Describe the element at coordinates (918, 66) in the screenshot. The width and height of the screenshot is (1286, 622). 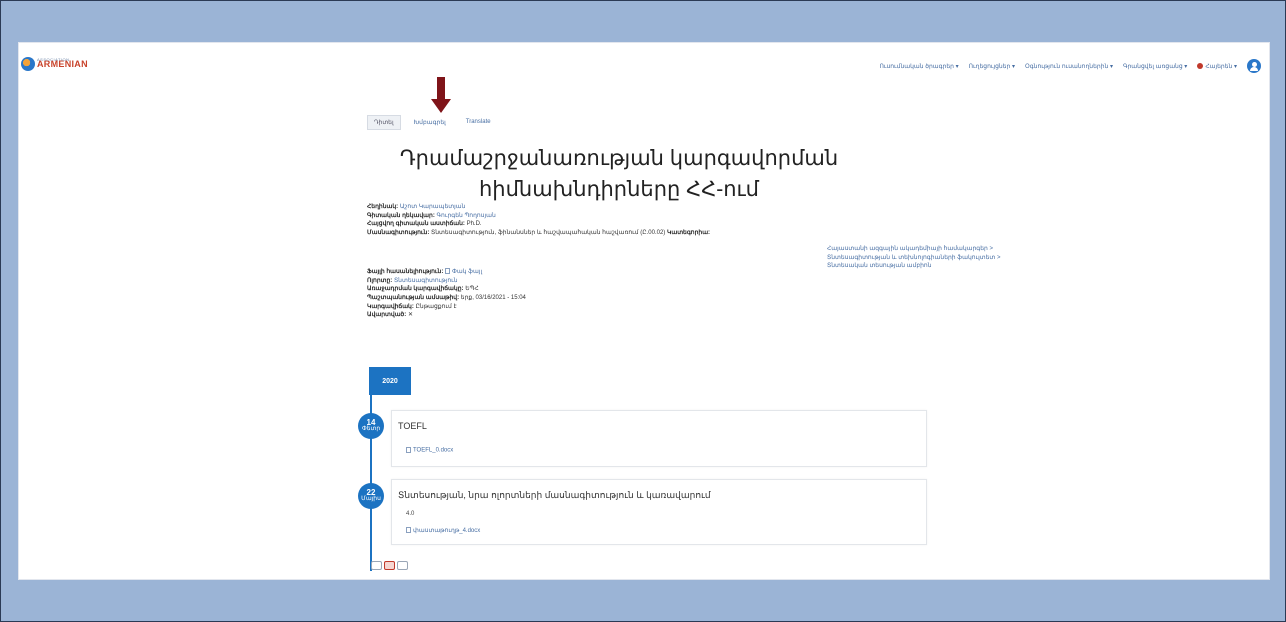
I see `nav-item-programs: Ուսումնական ծրագրեր ▾` at that location.